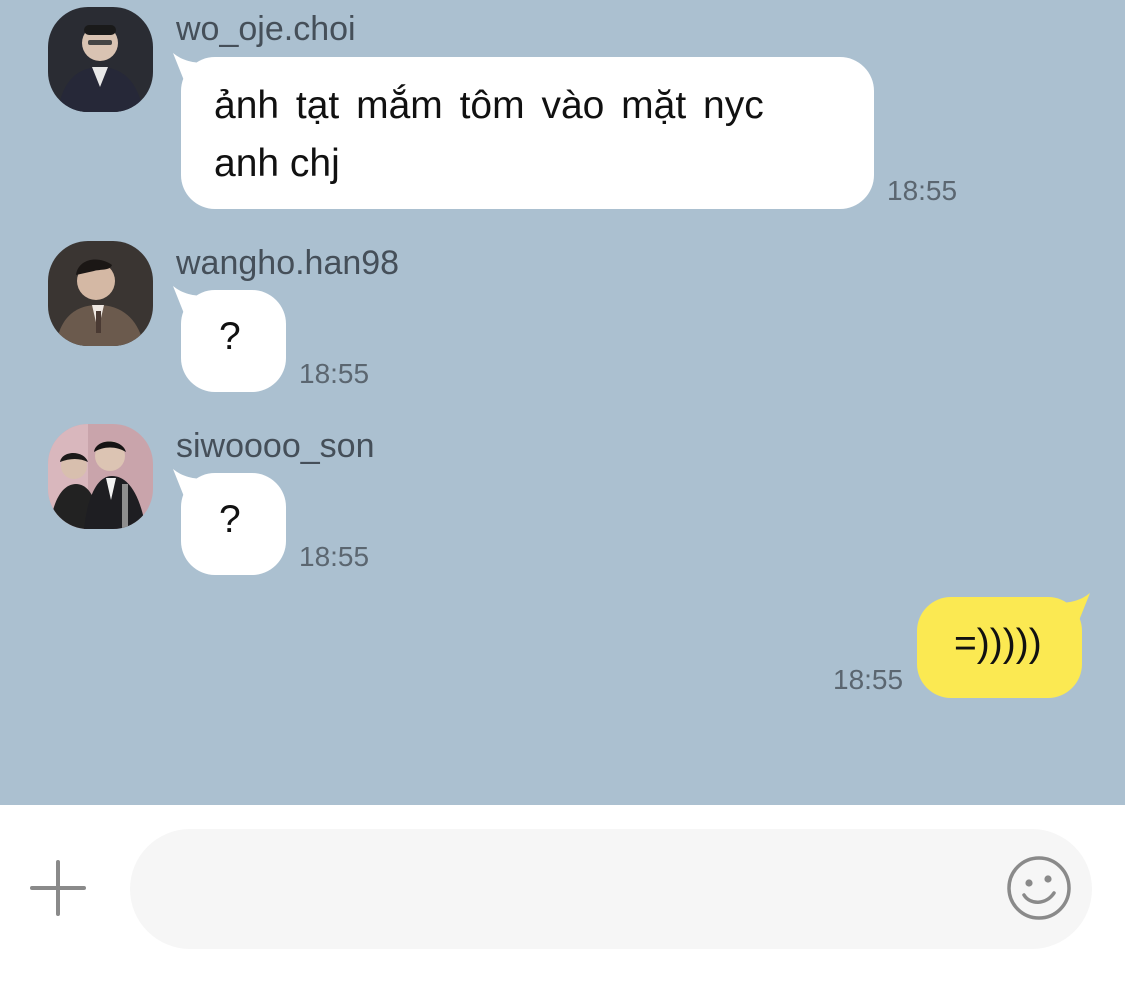 The height and width of the screenshot is (1005, 1125). Describe the element at coordinates (266, 29) in the screenshot. I see `sender-name: wo_oje.choi` at that location.